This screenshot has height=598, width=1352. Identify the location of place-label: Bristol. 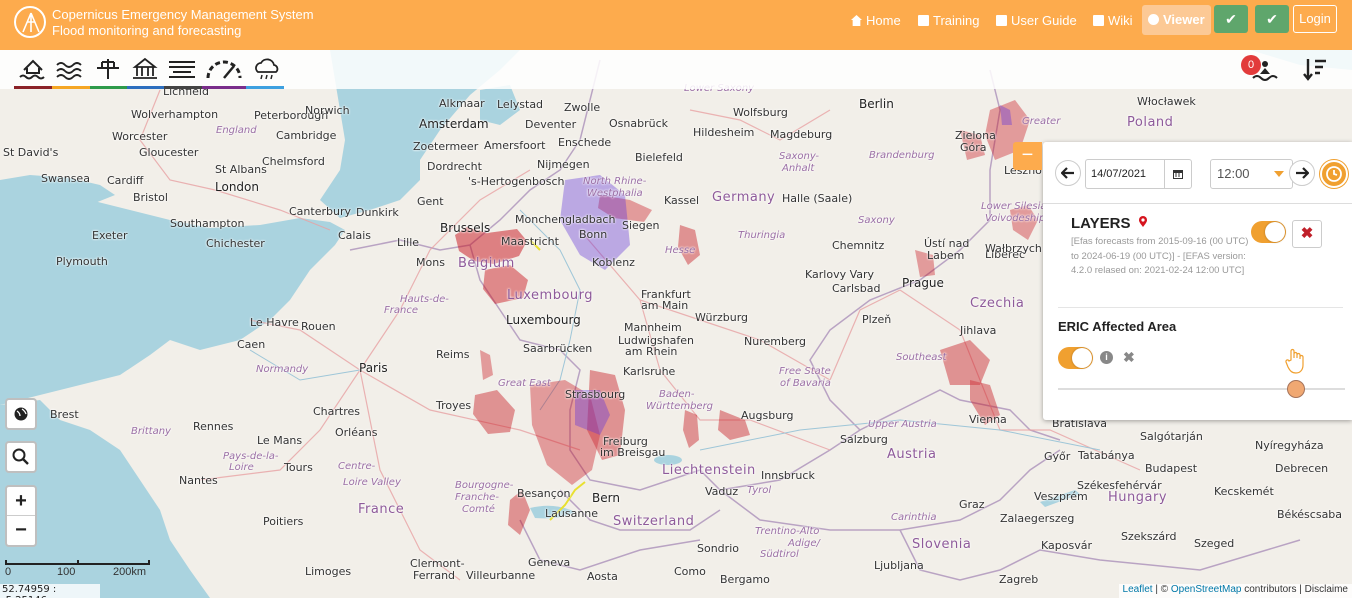
(150, 197).